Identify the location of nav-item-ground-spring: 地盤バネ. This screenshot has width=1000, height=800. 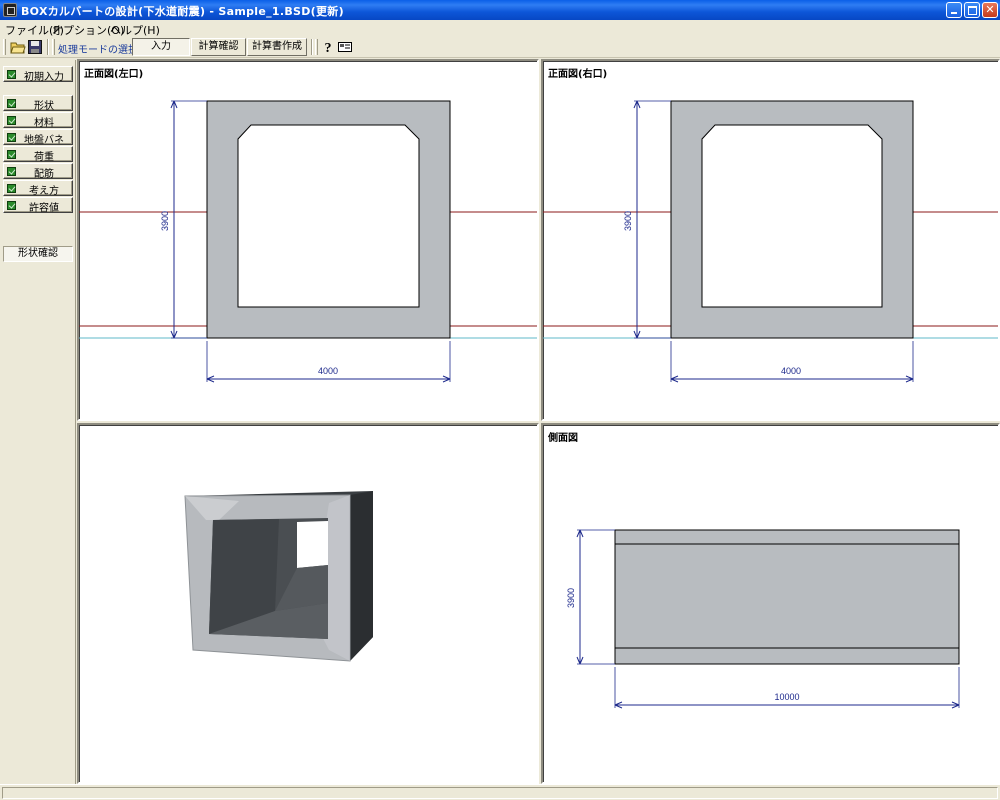
(38, 137).